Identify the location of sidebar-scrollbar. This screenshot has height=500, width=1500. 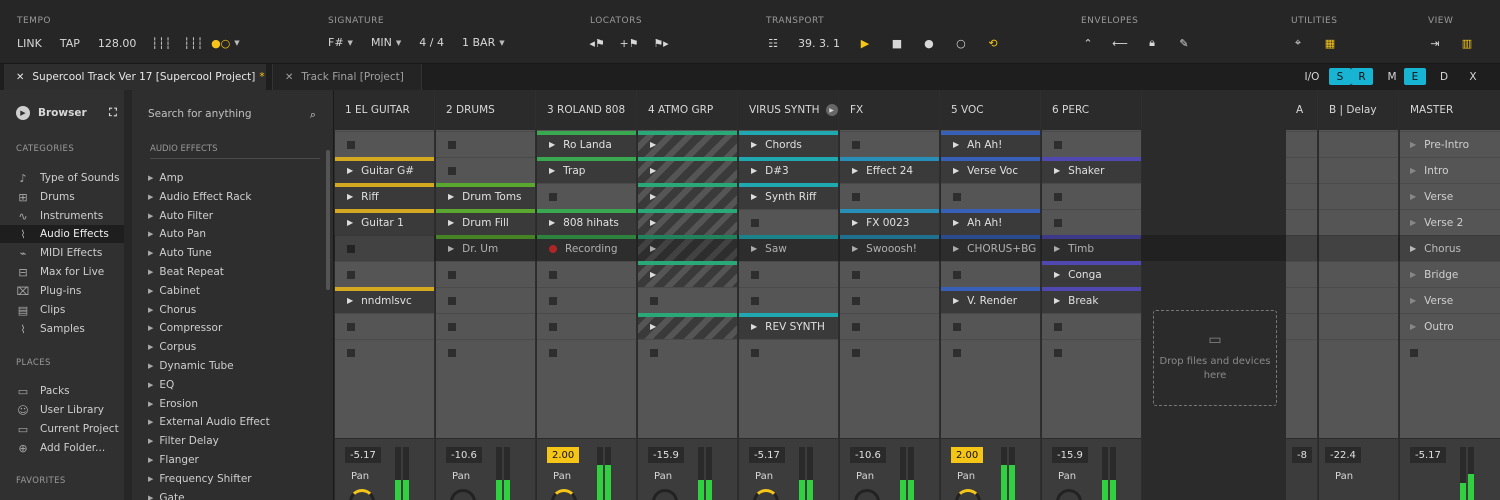
(128, 295).